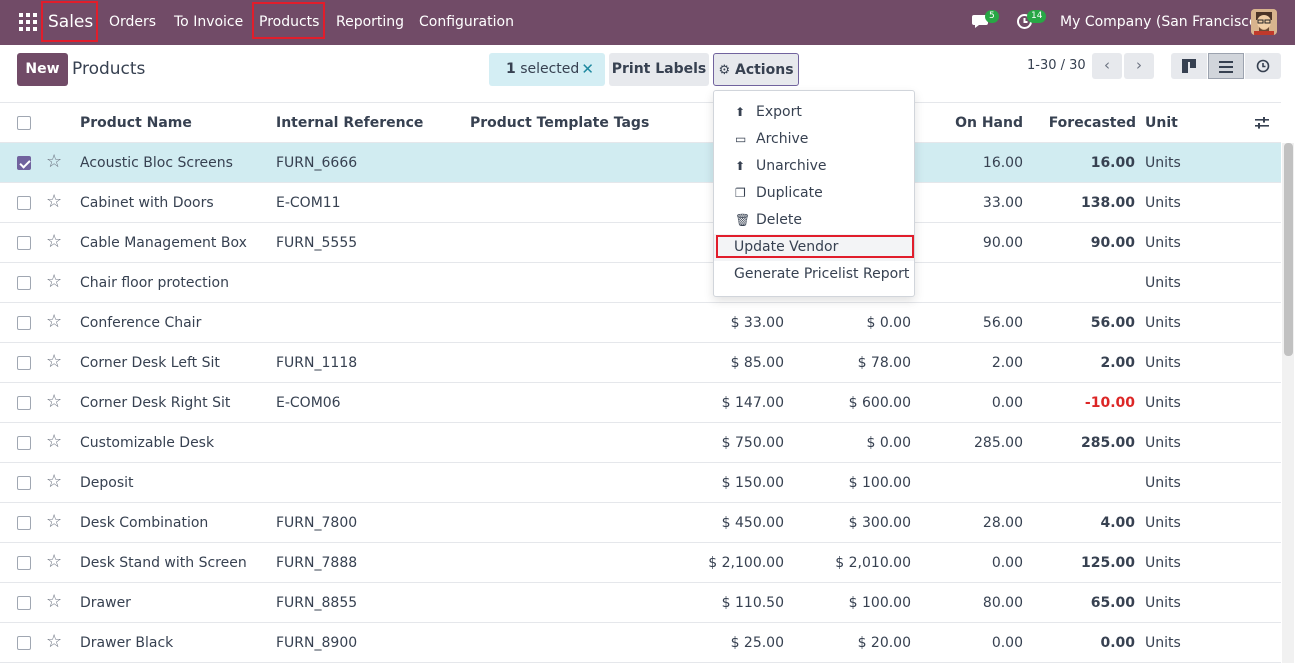  What do you see at coordinates (1002, 603) in the screenshot?
I see `cell-on-hand: 80.00` at bounding box center [1002, 603].